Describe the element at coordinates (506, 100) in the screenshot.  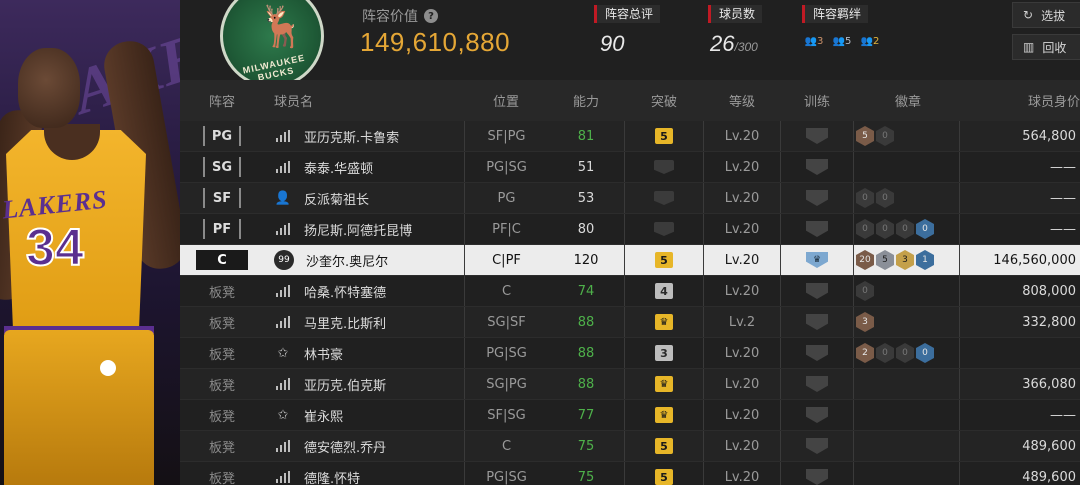
I see `col-header-position: 位置` at that location.